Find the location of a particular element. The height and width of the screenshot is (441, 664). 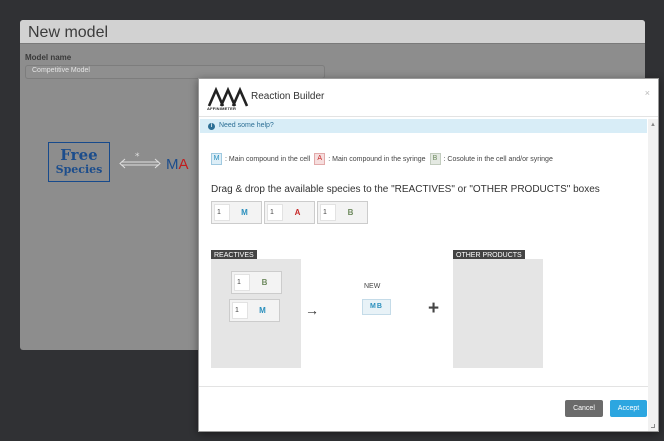

free-species-line1: Free is located at coordinates (79, 155).